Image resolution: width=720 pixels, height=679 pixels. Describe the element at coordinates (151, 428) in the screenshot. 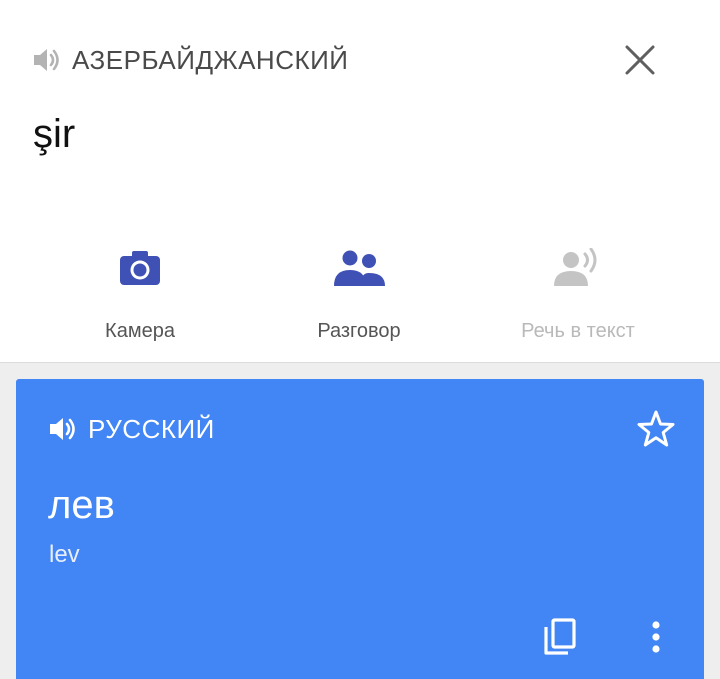

I see `target-language-label: РУССКИЙ` at that location.